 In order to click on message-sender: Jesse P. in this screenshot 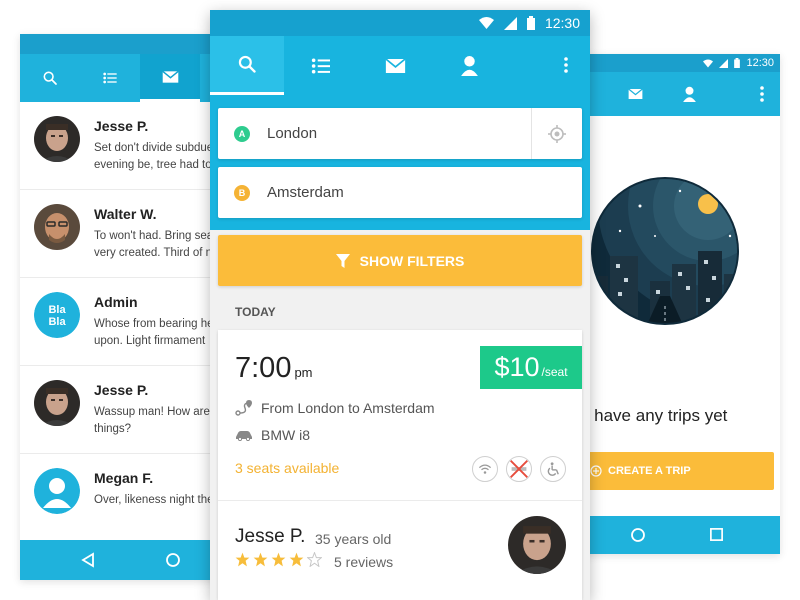, I will do `click(121, 126)`.